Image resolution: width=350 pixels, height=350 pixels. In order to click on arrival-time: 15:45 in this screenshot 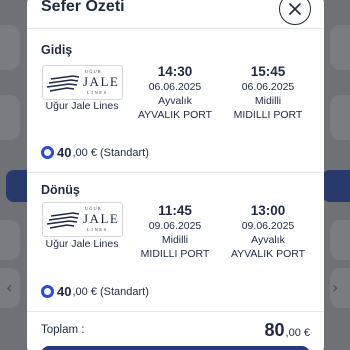, I will do `click(268, 71)`.